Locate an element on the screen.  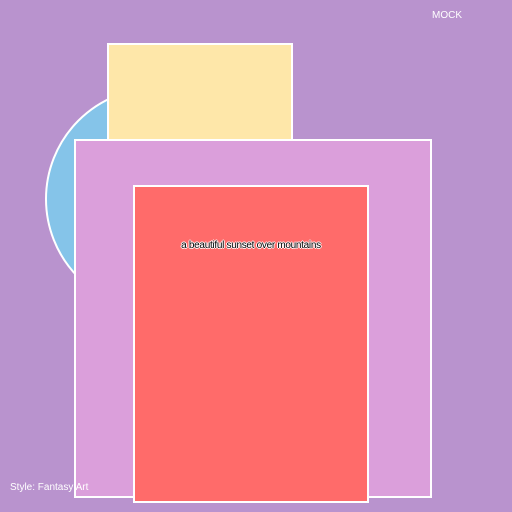
mock-watermark: MOCK is located at coordinates (447, 15).